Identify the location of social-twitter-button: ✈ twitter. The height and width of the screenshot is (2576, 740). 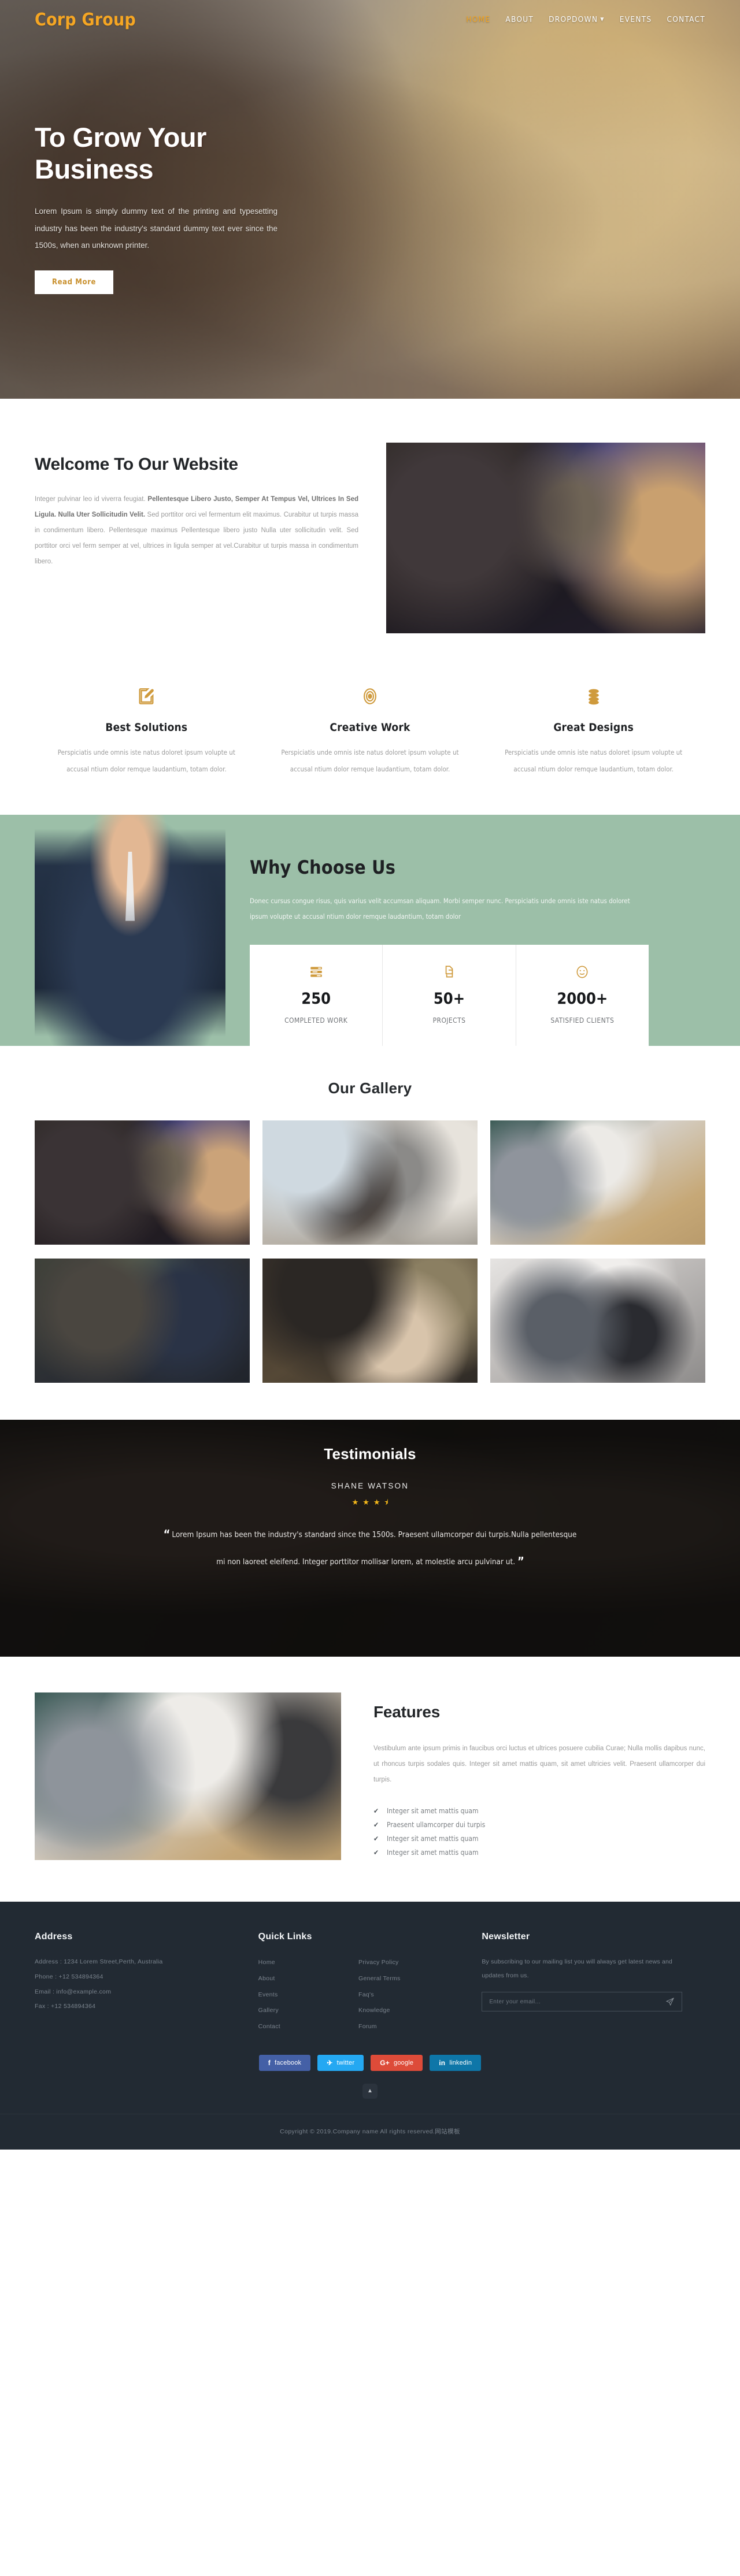
(341, 2062).